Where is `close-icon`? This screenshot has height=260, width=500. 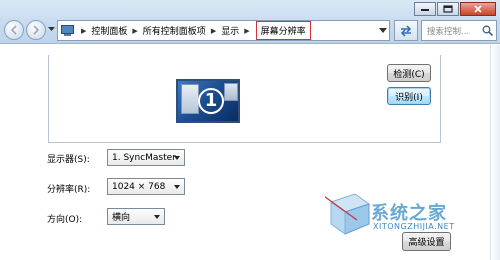
close-icon is located at coordinates (478, 9).